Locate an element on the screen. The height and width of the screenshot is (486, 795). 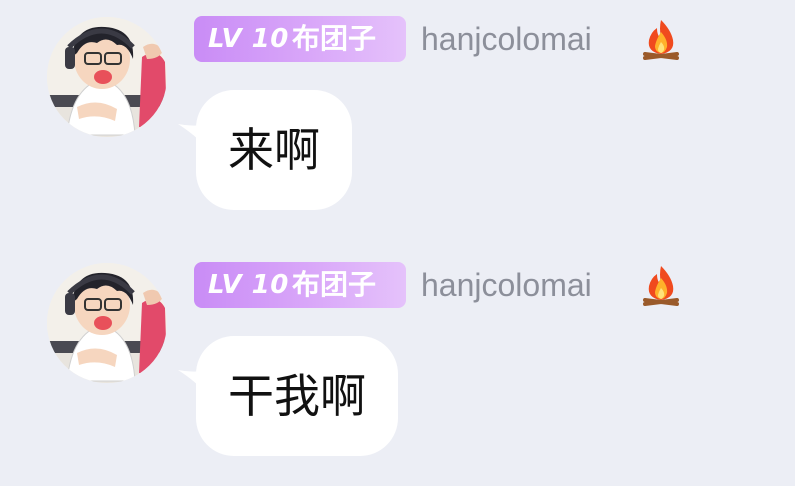
message-bubble: 干我啊 is located at coordinates (297, 396).